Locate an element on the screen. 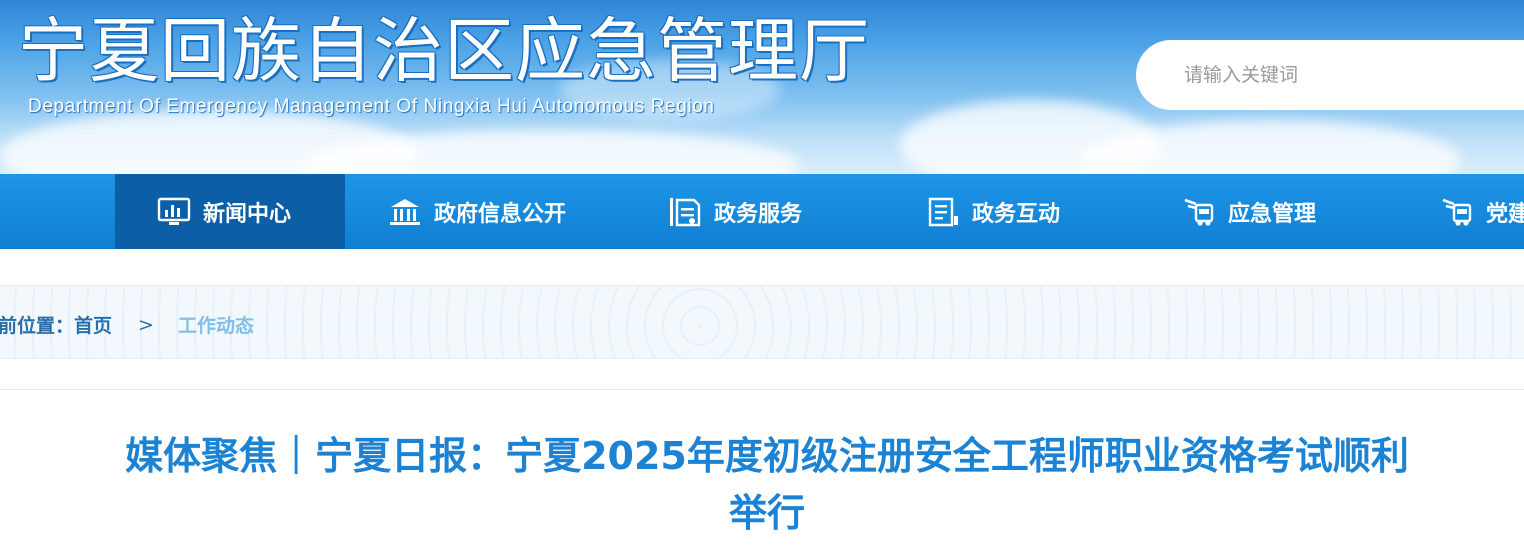  nav-item-gov-info: 政府信息公开 is located at coordinates (513, 211).